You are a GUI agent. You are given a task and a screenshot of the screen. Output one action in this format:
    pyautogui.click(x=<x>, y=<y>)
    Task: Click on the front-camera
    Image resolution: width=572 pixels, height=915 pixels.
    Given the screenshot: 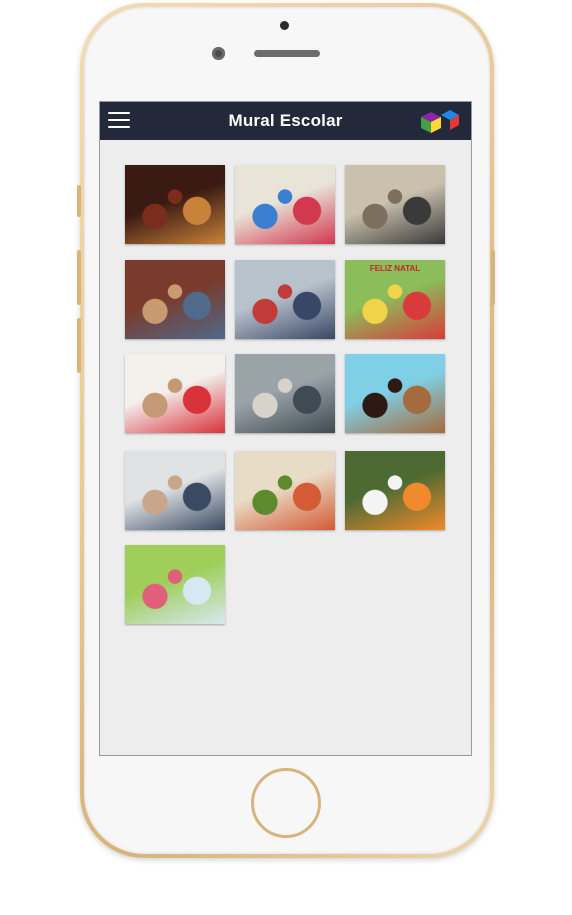 What is the action you would take?
    pyautogui.click(x=218, y=53)
    